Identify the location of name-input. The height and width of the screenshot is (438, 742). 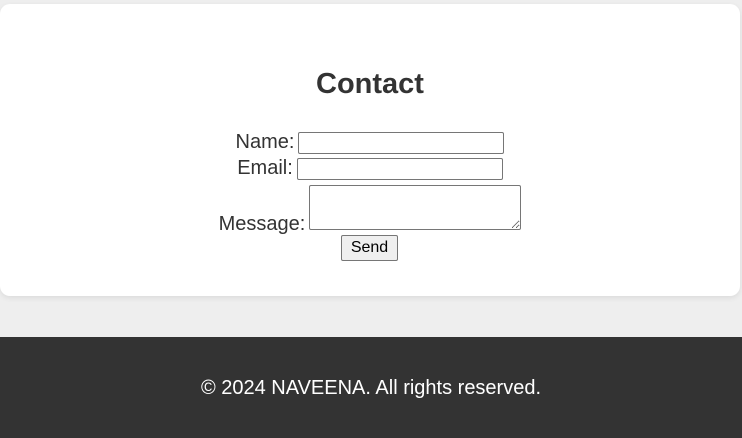
(401, 143).